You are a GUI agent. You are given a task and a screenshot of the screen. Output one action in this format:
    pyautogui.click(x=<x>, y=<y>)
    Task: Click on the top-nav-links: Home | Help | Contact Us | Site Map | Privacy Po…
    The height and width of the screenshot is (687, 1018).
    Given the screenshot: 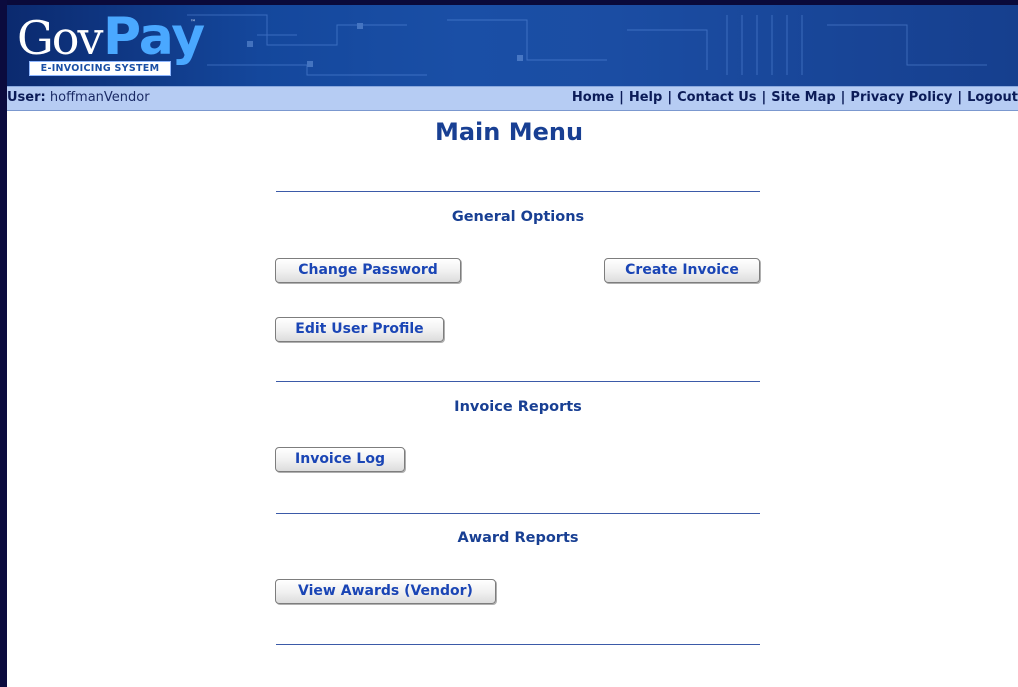 What is the action you would take?
    pyautogui.click(x=794, y=97)
    